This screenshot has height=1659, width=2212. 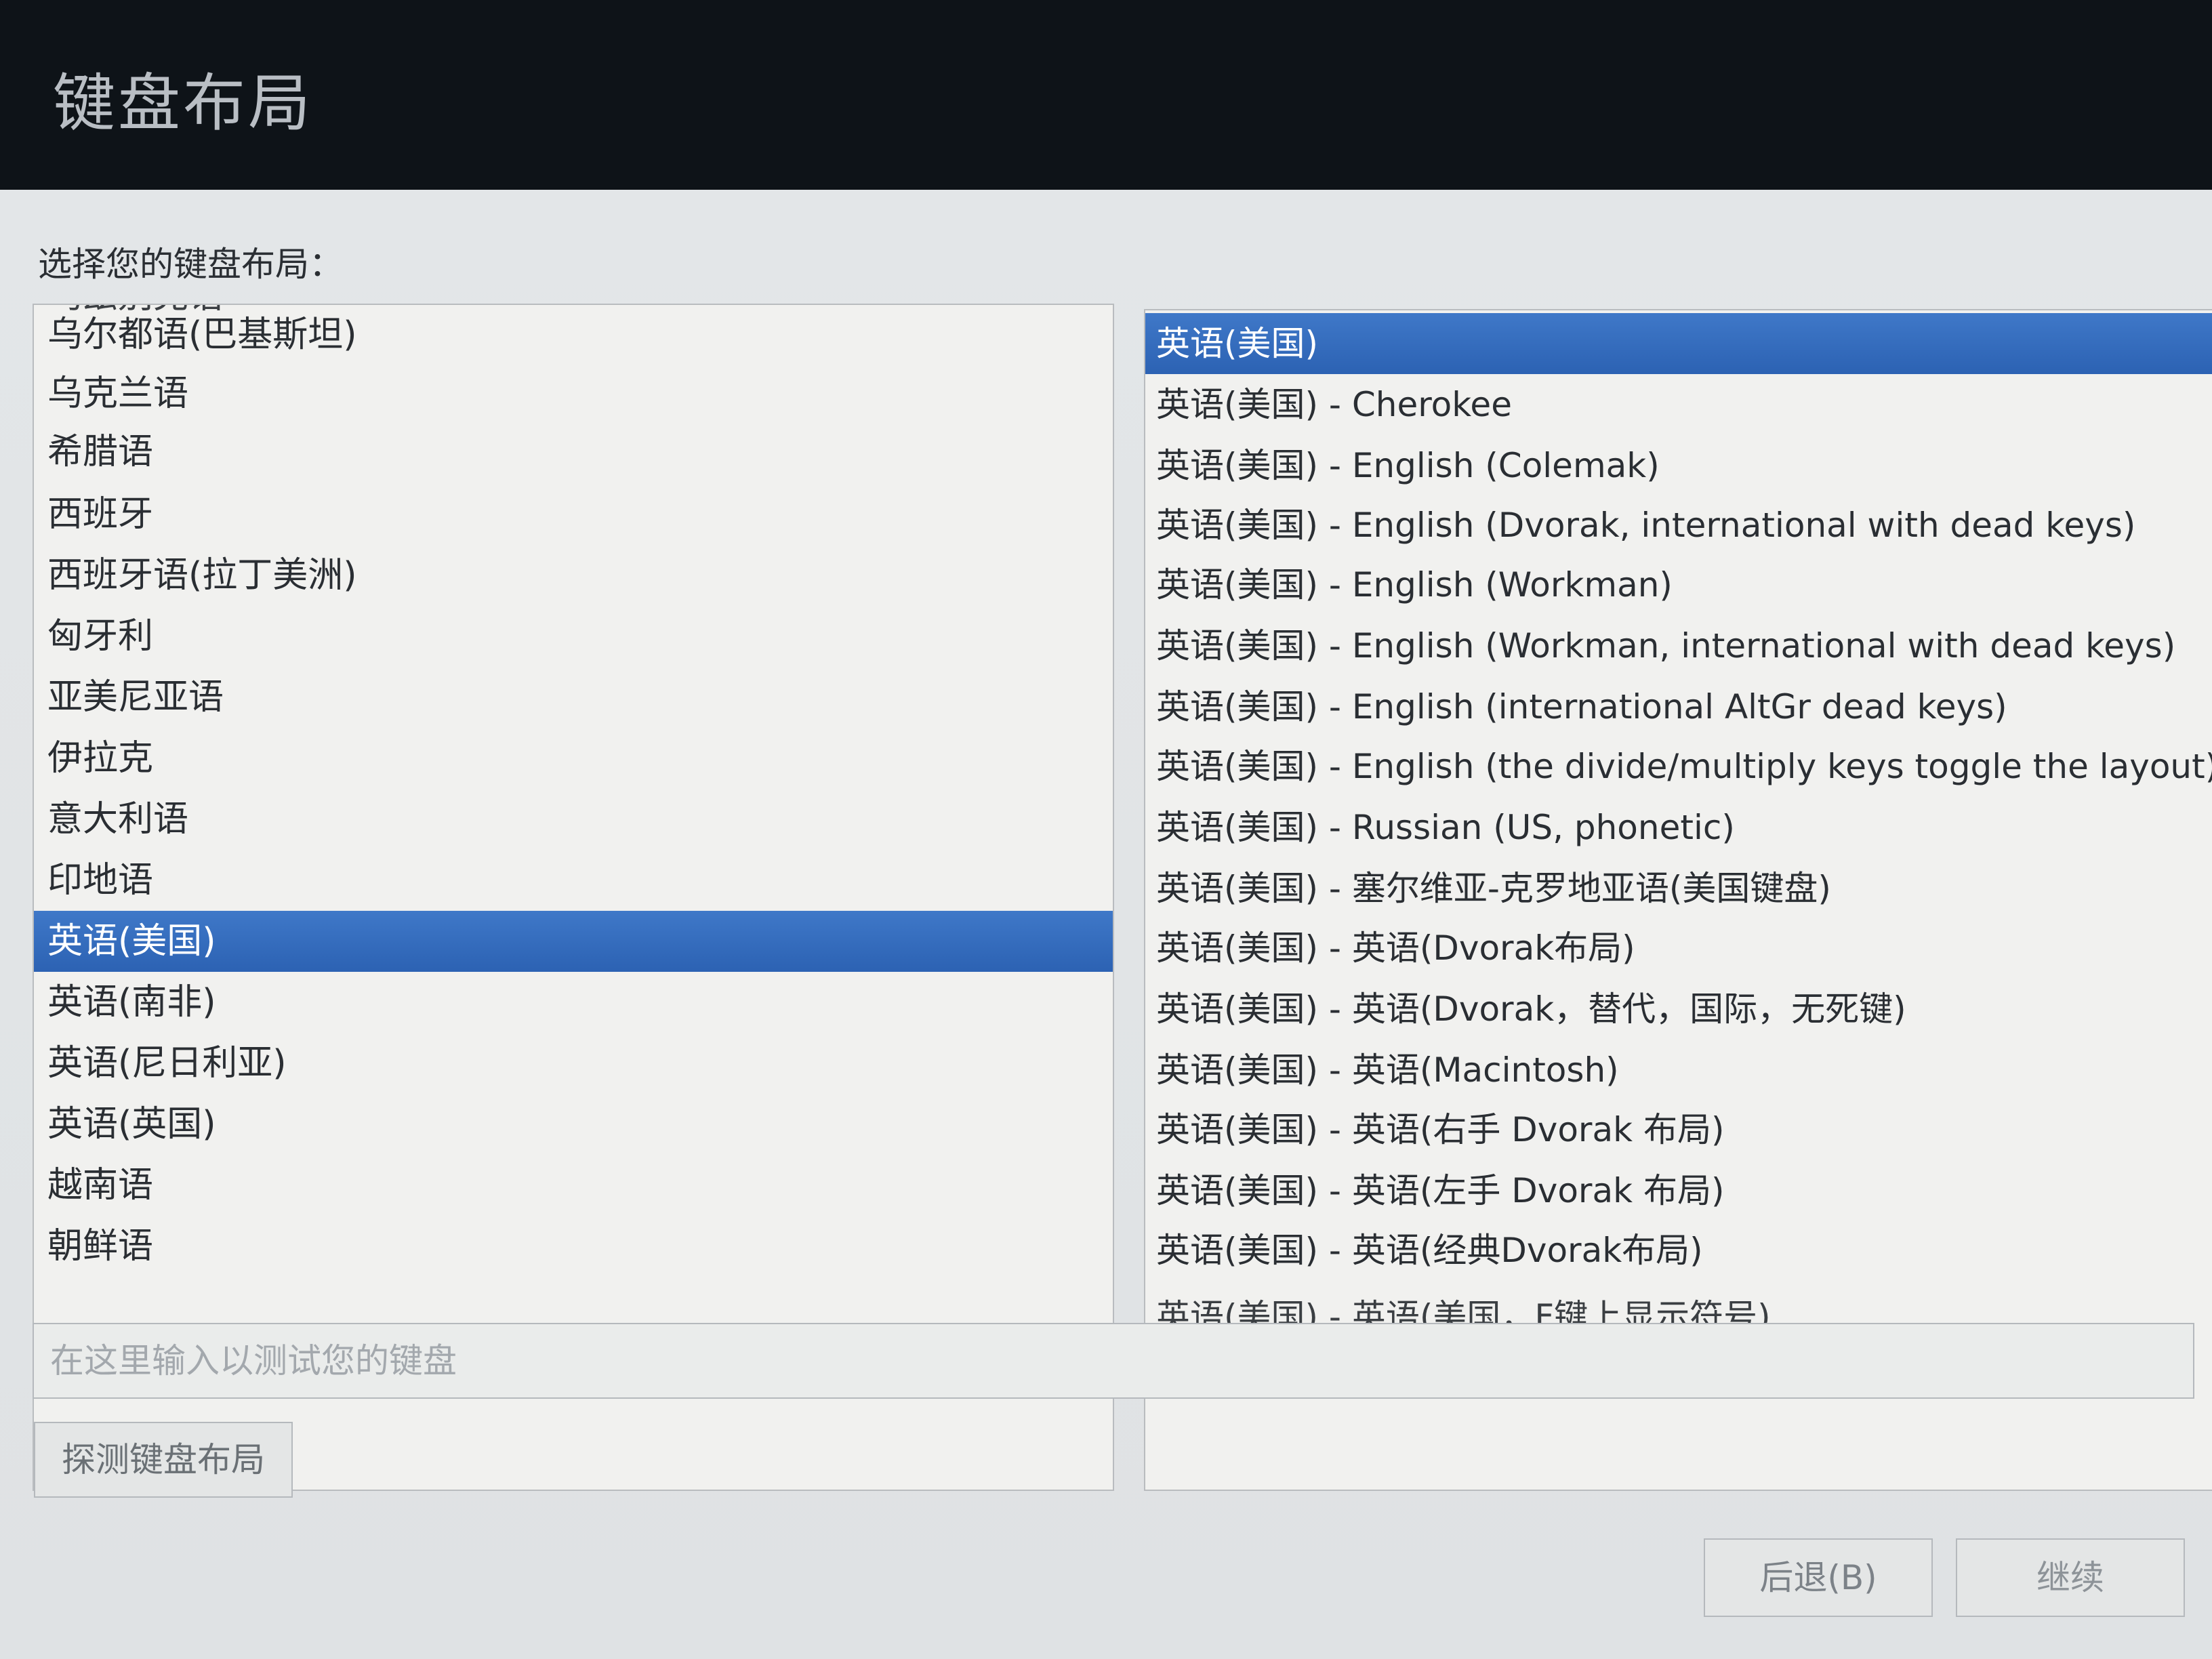 I want to click on language-list-item: 英语(尼日利亚), so click(x=573, y=1063).